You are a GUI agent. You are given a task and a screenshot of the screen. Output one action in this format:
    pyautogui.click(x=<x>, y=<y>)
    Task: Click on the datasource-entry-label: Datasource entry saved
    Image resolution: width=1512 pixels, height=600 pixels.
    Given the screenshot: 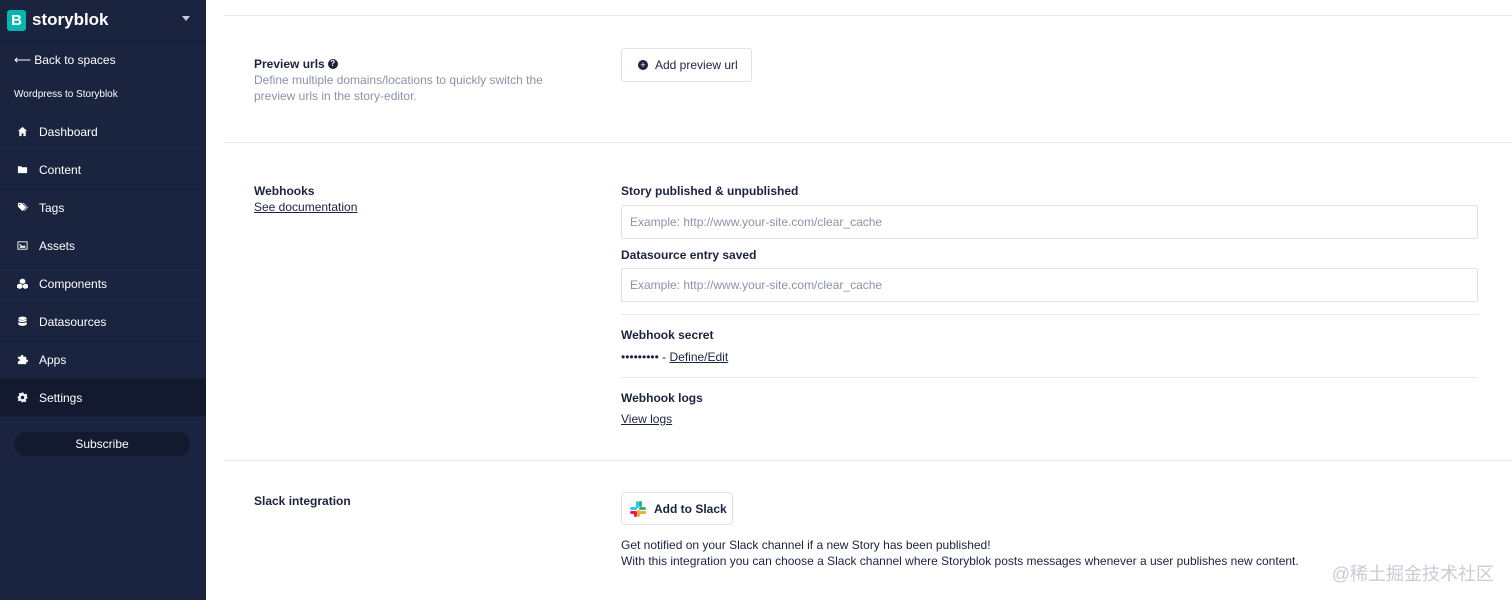 What is the action you would take?
    pyautogui.click(x=689, y=255)
    